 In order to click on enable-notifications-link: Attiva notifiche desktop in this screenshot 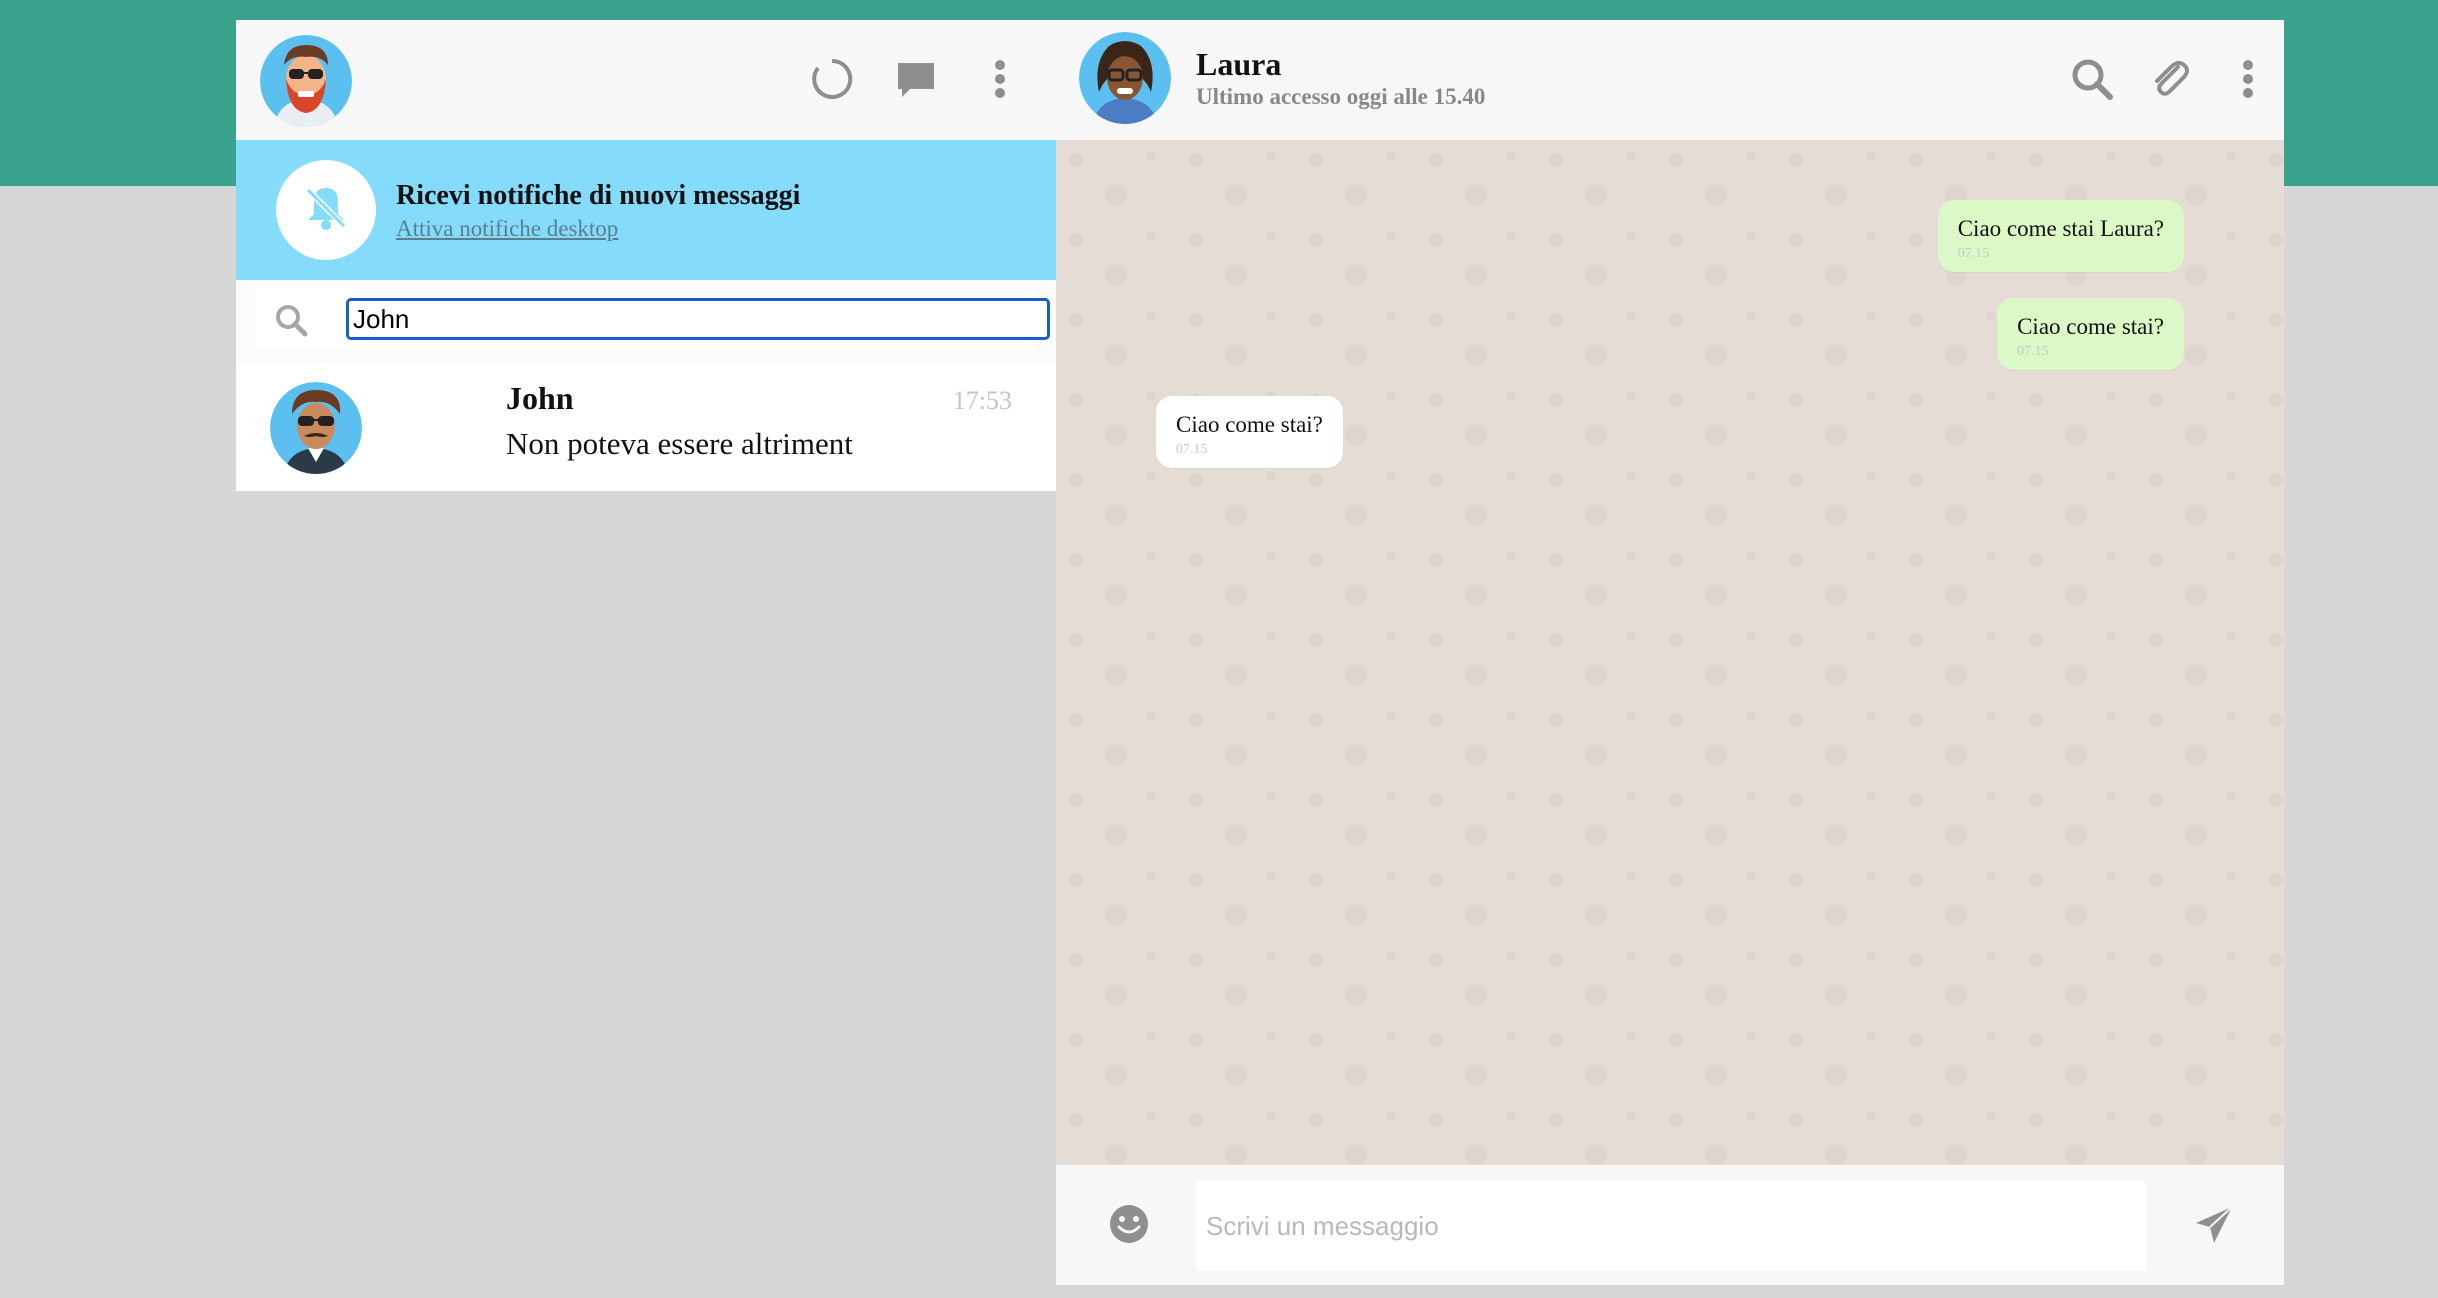, I will do `click(507, 229)`.